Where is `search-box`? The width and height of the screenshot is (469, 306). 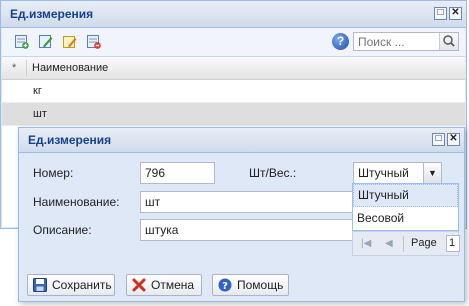
search-box is located at coordinates (406, 41).